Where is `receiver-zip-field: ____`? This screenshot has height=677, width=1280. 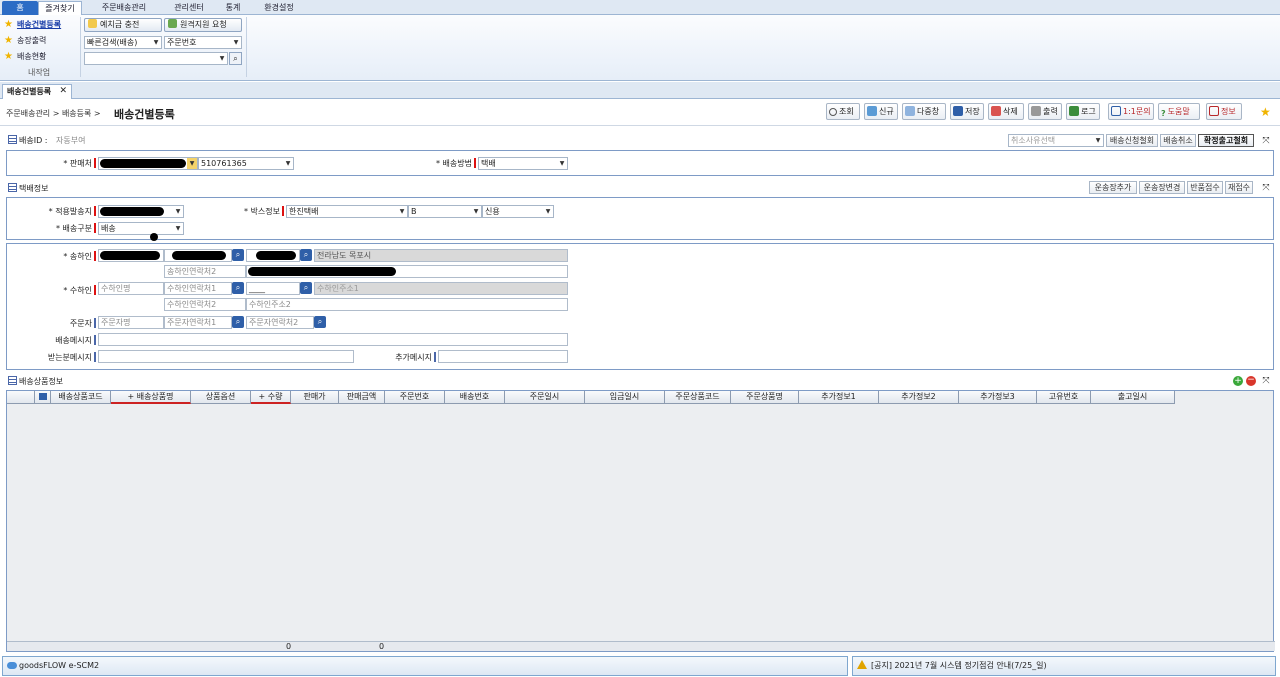
receiver-zip-field: ____ is located at coordinates (273, 288).